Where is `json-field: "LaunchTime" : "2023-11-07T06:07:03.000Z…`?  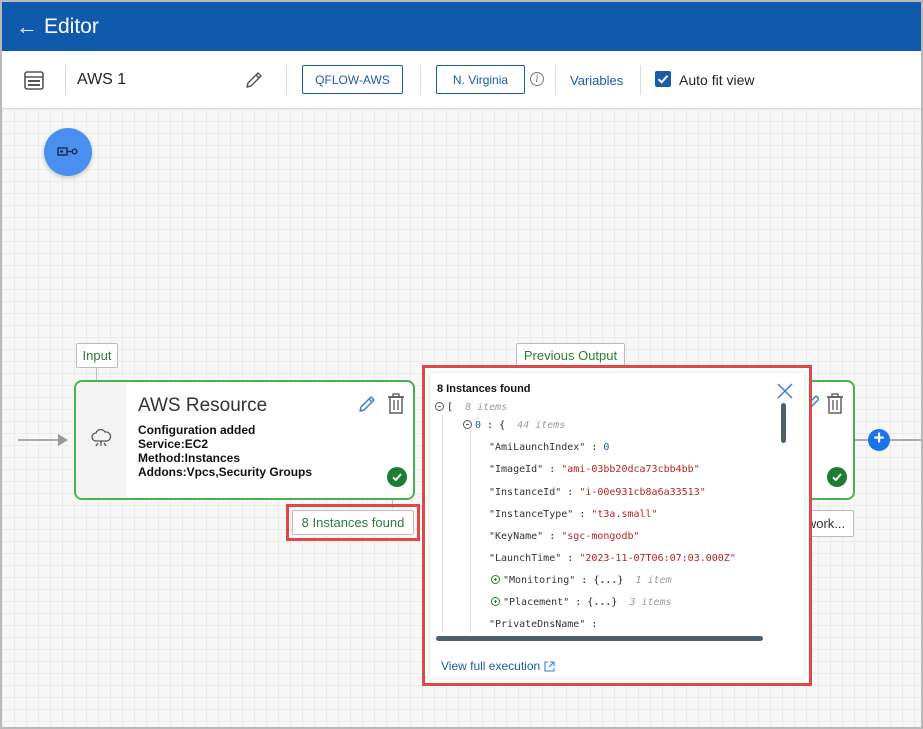
json-field: "LaunchTime" : "2023-11-07T06:07:03.000Z… is located at coordinates (612, 558).